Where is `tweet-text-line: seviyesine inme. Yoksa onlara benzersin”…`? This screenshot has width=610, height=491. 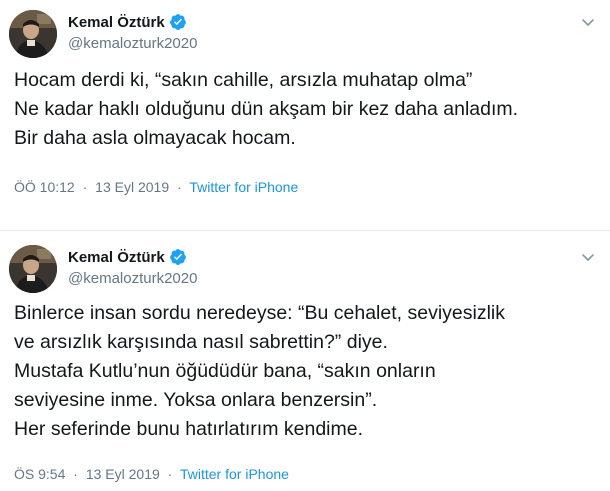 tweet-text-line: seviyesine inme. Yoksa onlara benzersin”… is located at coordinates (196, 400).